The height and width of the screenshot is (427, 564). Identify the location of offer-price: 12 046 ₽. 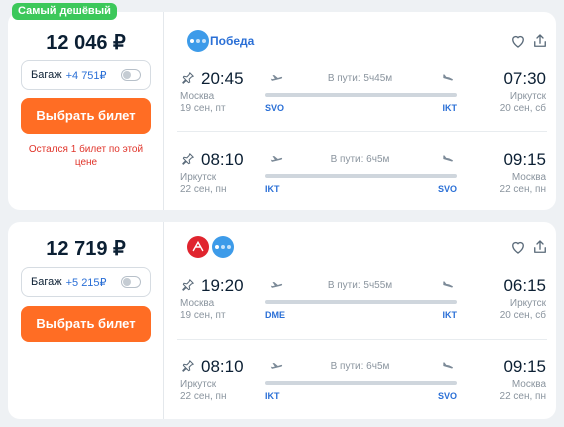
(86, 43).